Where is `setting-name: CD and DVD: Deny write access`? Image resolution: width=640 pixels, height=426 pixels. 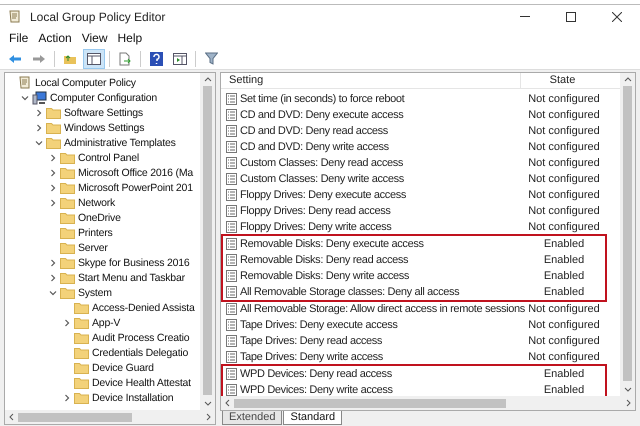 setting-name: CD and DVD: Deny write access is located at coordinates (381, 147).